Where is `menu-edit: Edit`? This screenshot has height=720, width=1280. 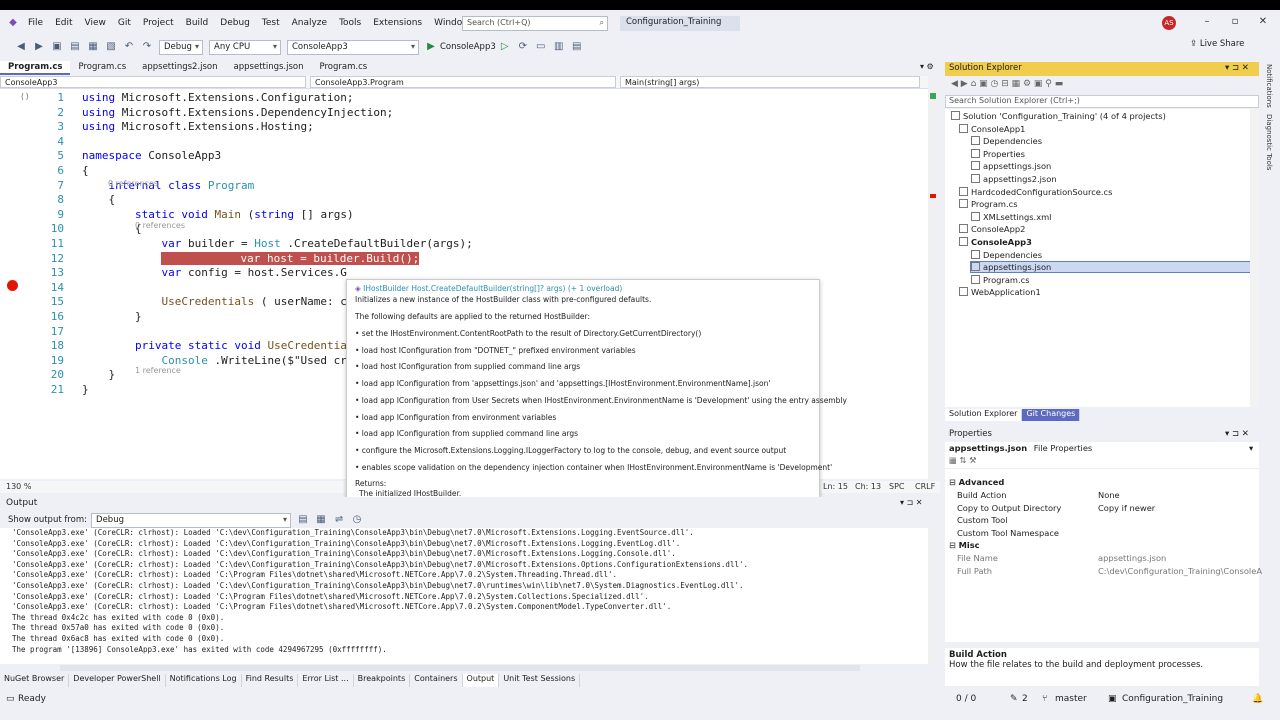 menu-edit: Edit is located at coordinates (63, 23).